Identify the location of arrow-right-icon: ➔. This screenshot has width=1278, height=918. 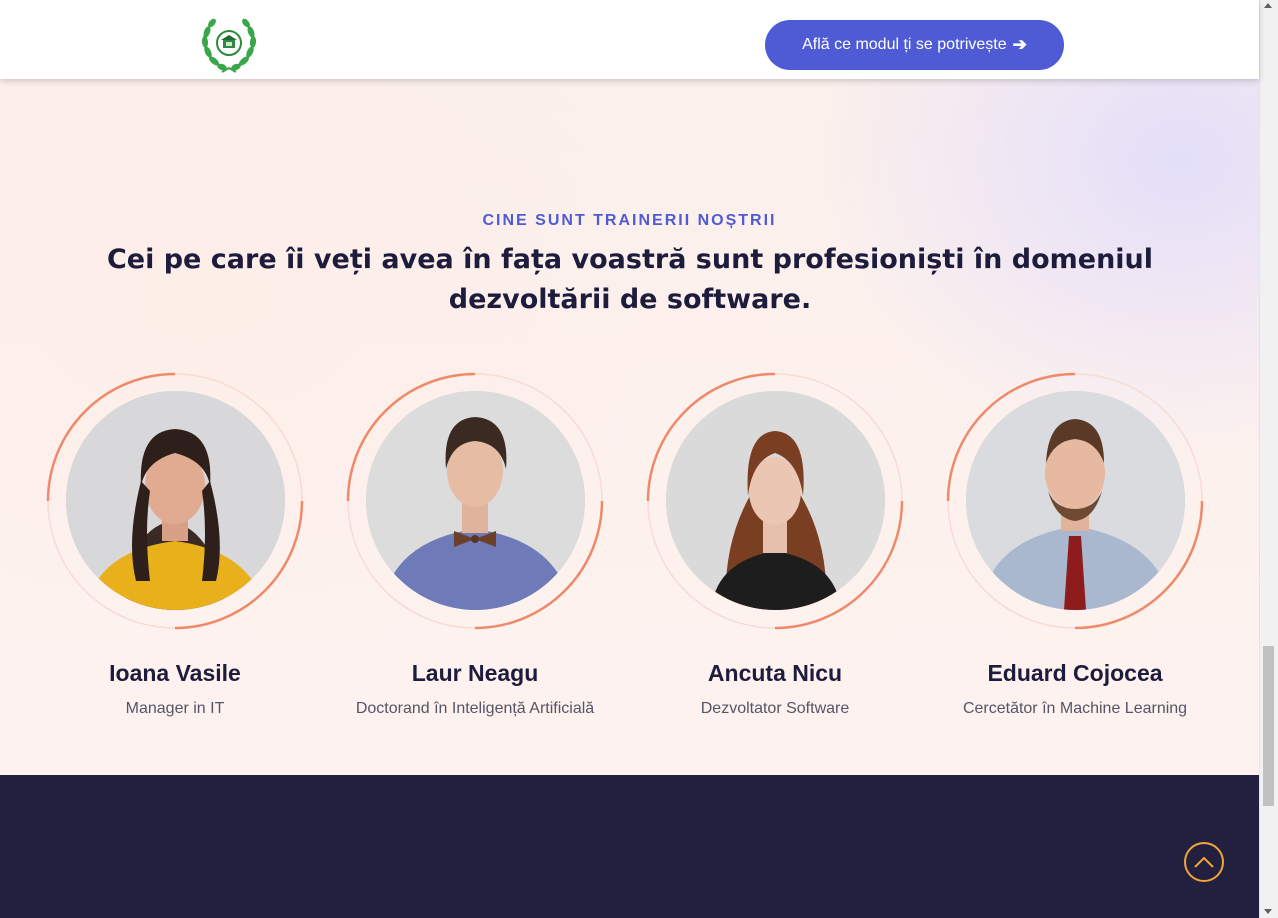
(1019, 44).